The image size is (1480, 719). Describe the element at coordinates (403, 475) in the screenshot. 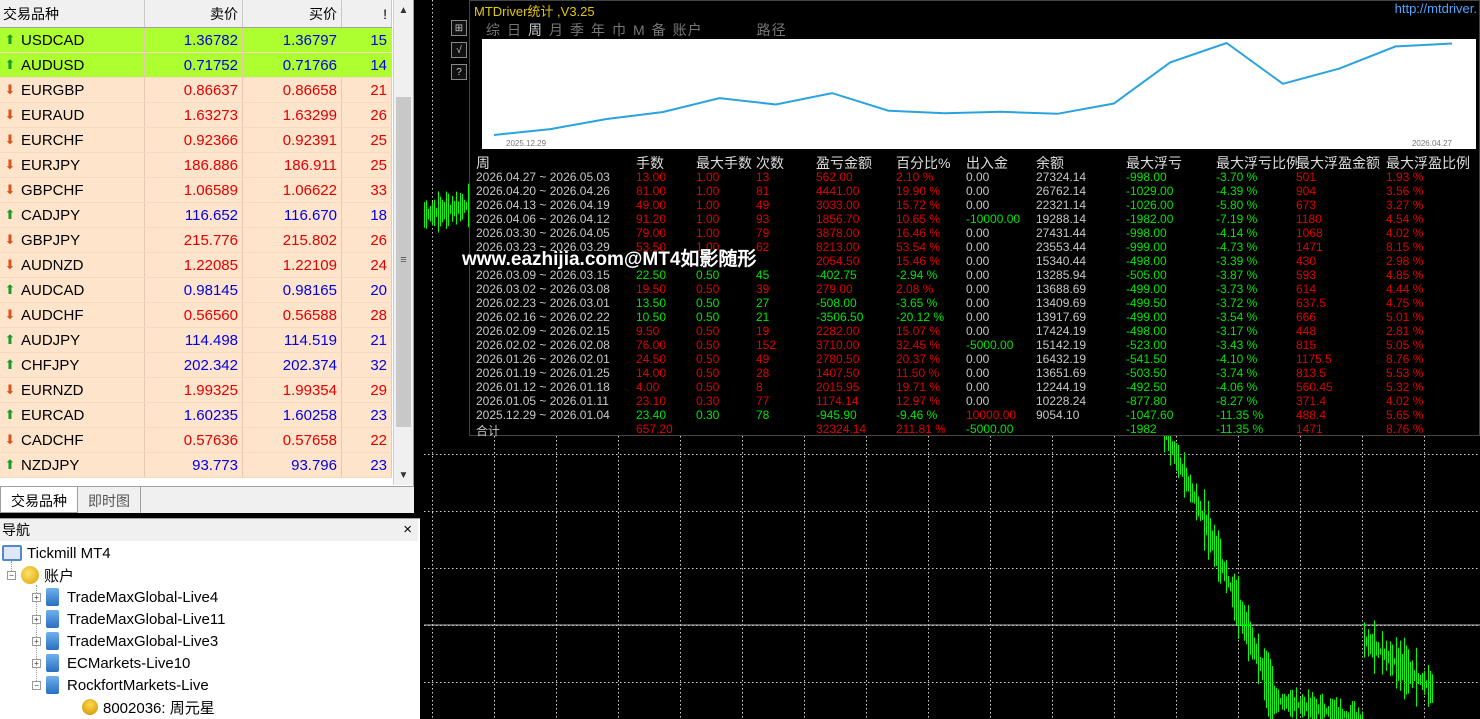

I see `scroll-down-icon: ▼` at that location.